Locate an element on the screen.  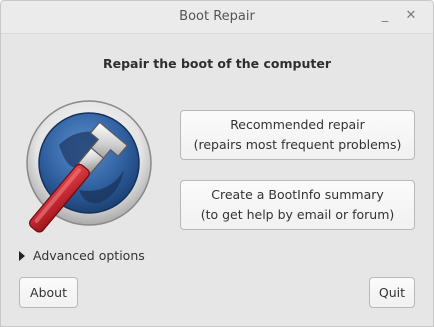
recommended-repair-label: Recommended repair is located at coordinates (297, 124).